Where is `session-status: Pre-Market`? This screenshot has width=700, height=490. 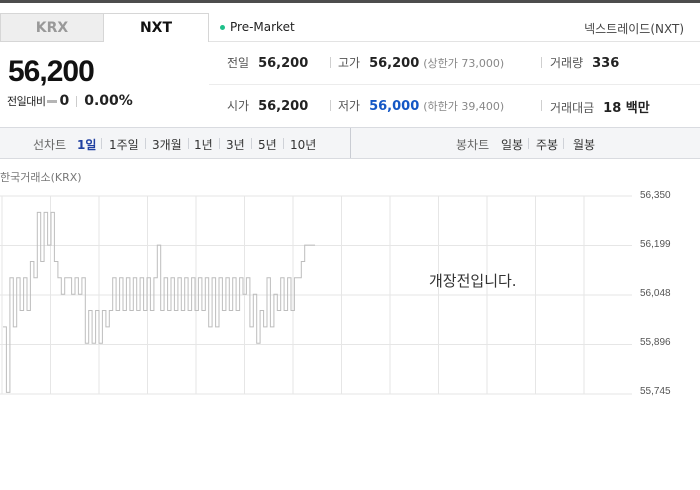 session-status: Pre-Market is located at coordinates (257, 27).